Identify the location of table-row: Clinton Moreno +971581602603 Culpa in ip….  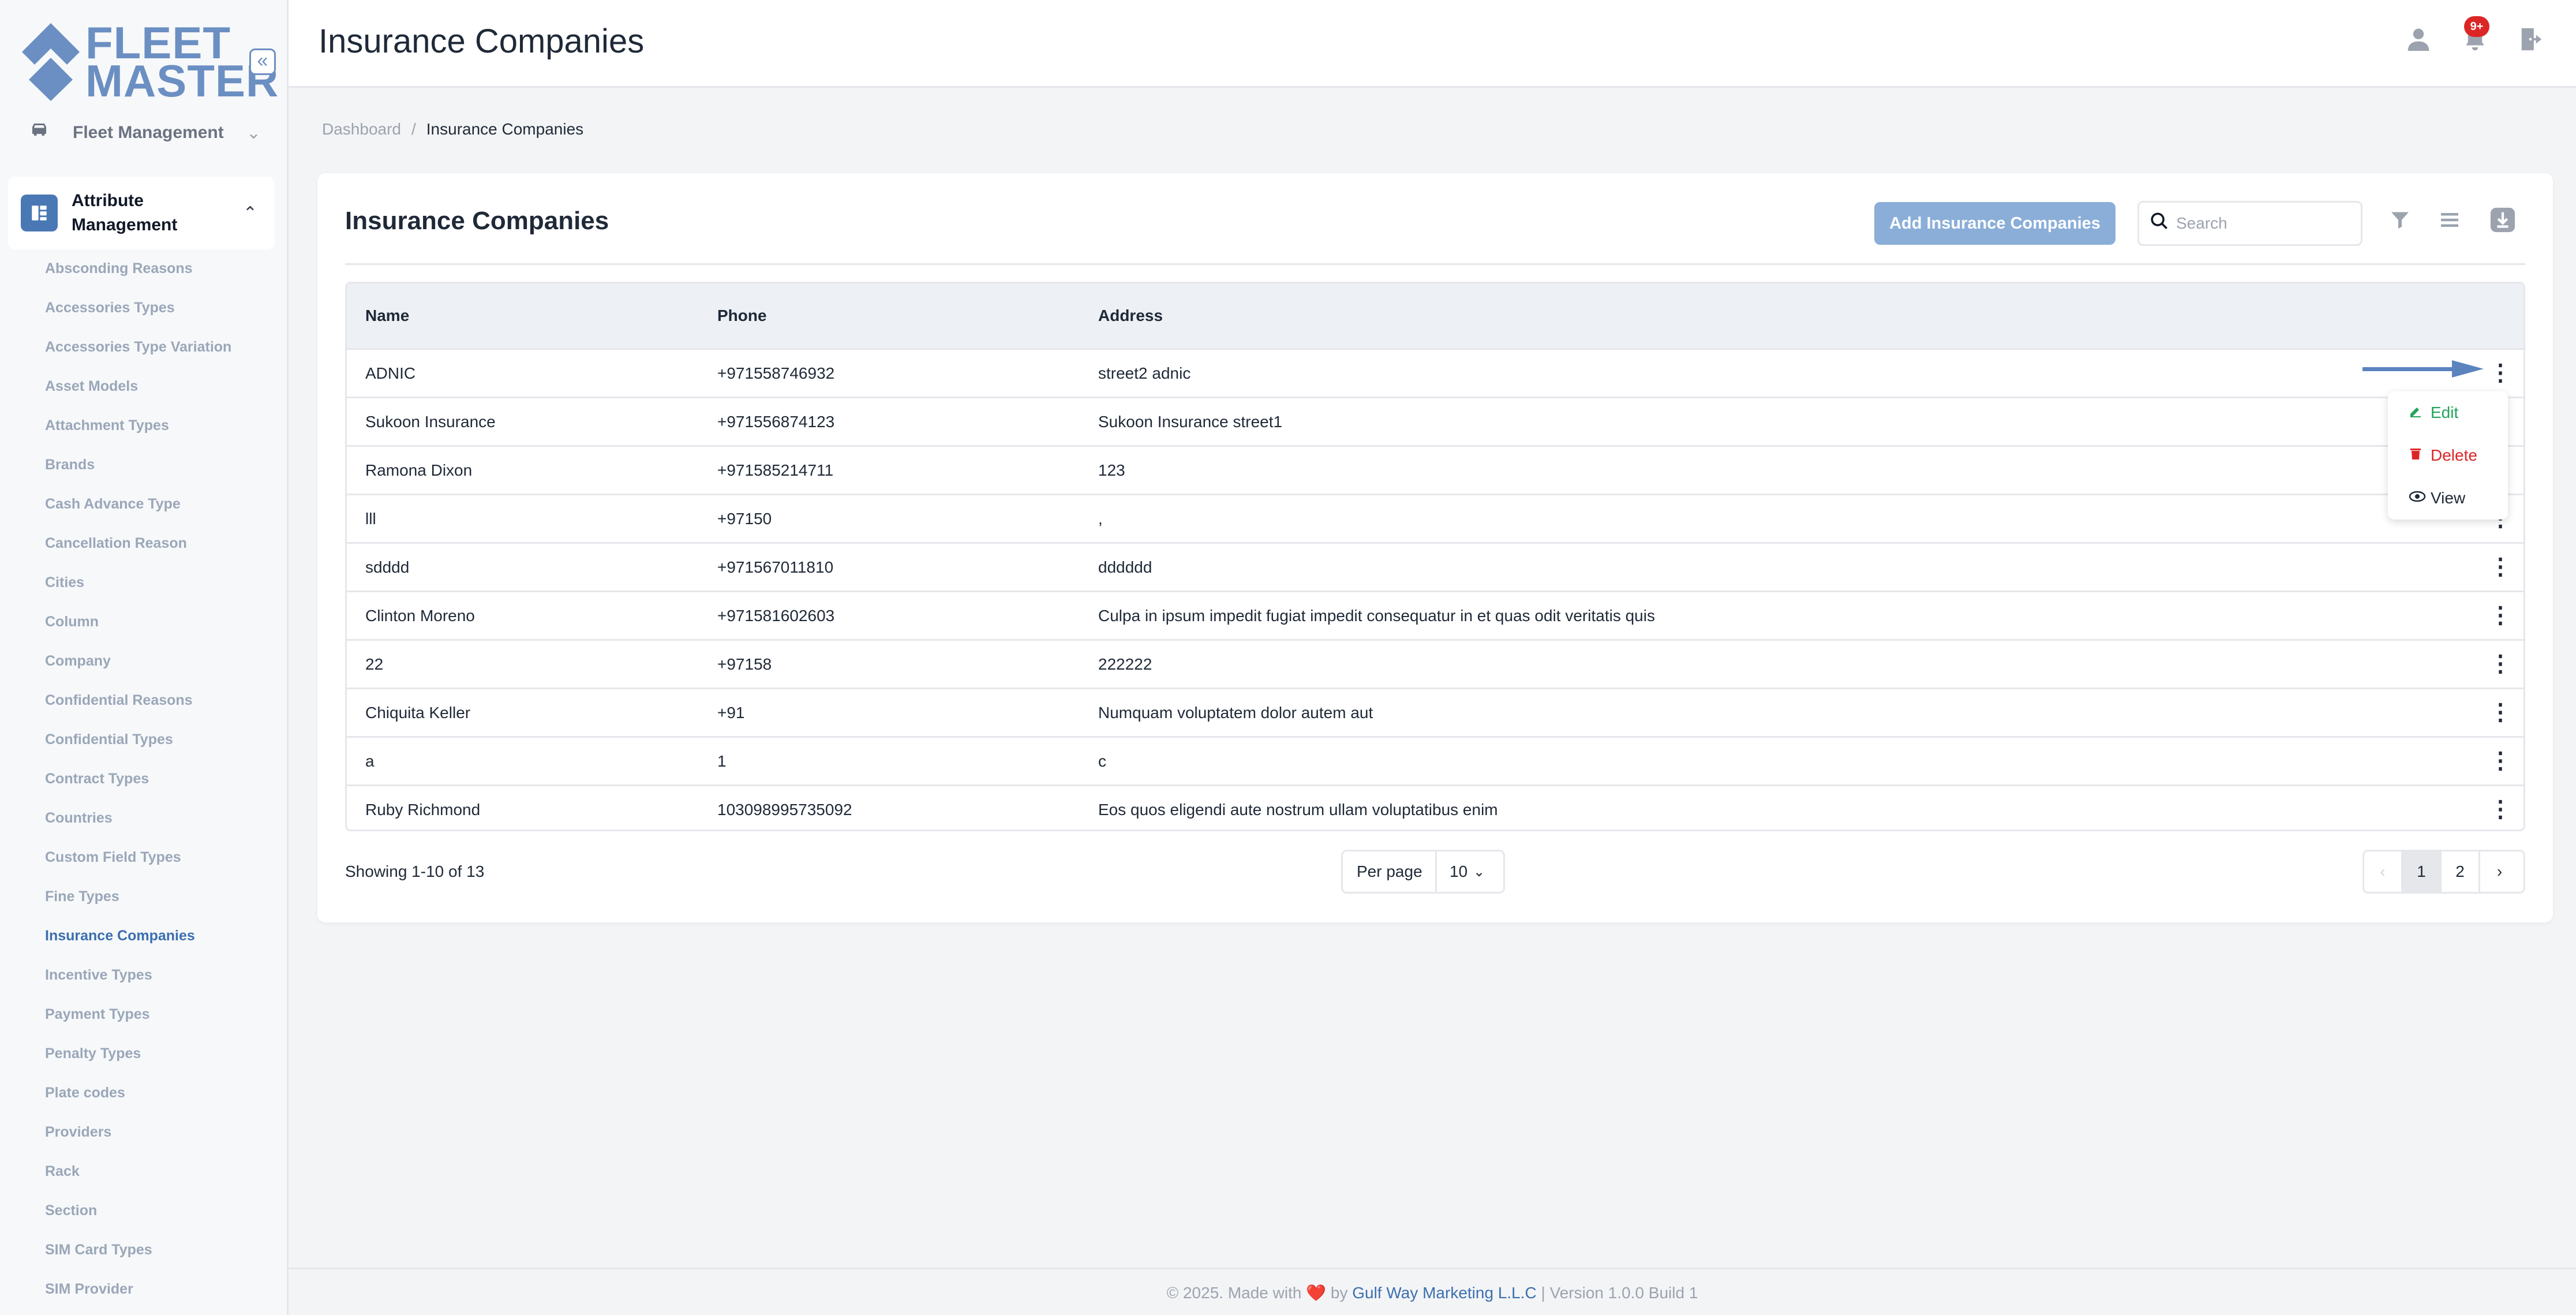
(1435, 615).